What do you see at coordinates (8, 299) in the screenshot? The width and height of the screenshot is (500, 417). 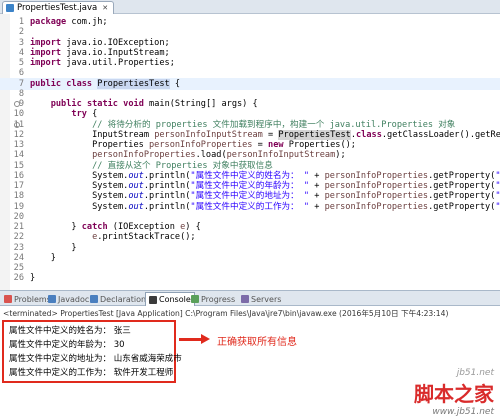 I see `problems-icon` at bounding box center [8, 299].